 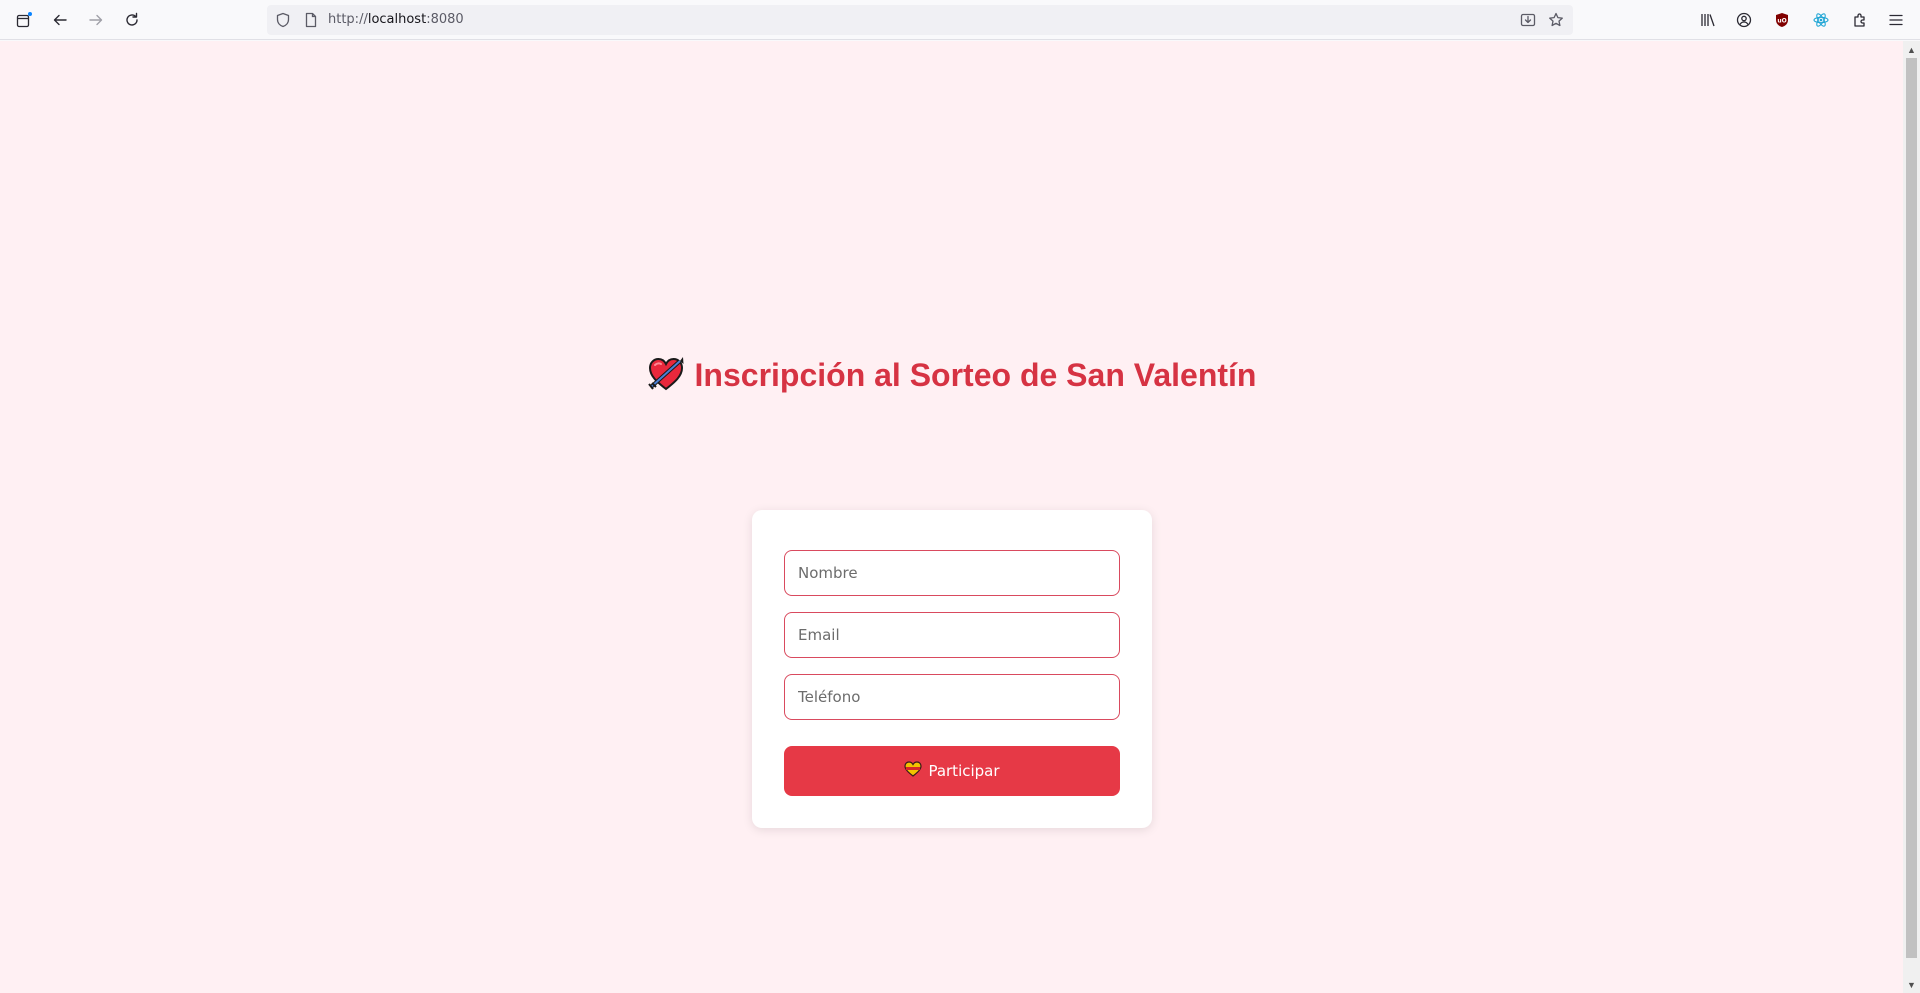 What do you see at coordinates (975, 375) in the screenshot?
I see `page-title-text: Inscripción al Sorteo de San Valentín` at bounding box center [975, 375].